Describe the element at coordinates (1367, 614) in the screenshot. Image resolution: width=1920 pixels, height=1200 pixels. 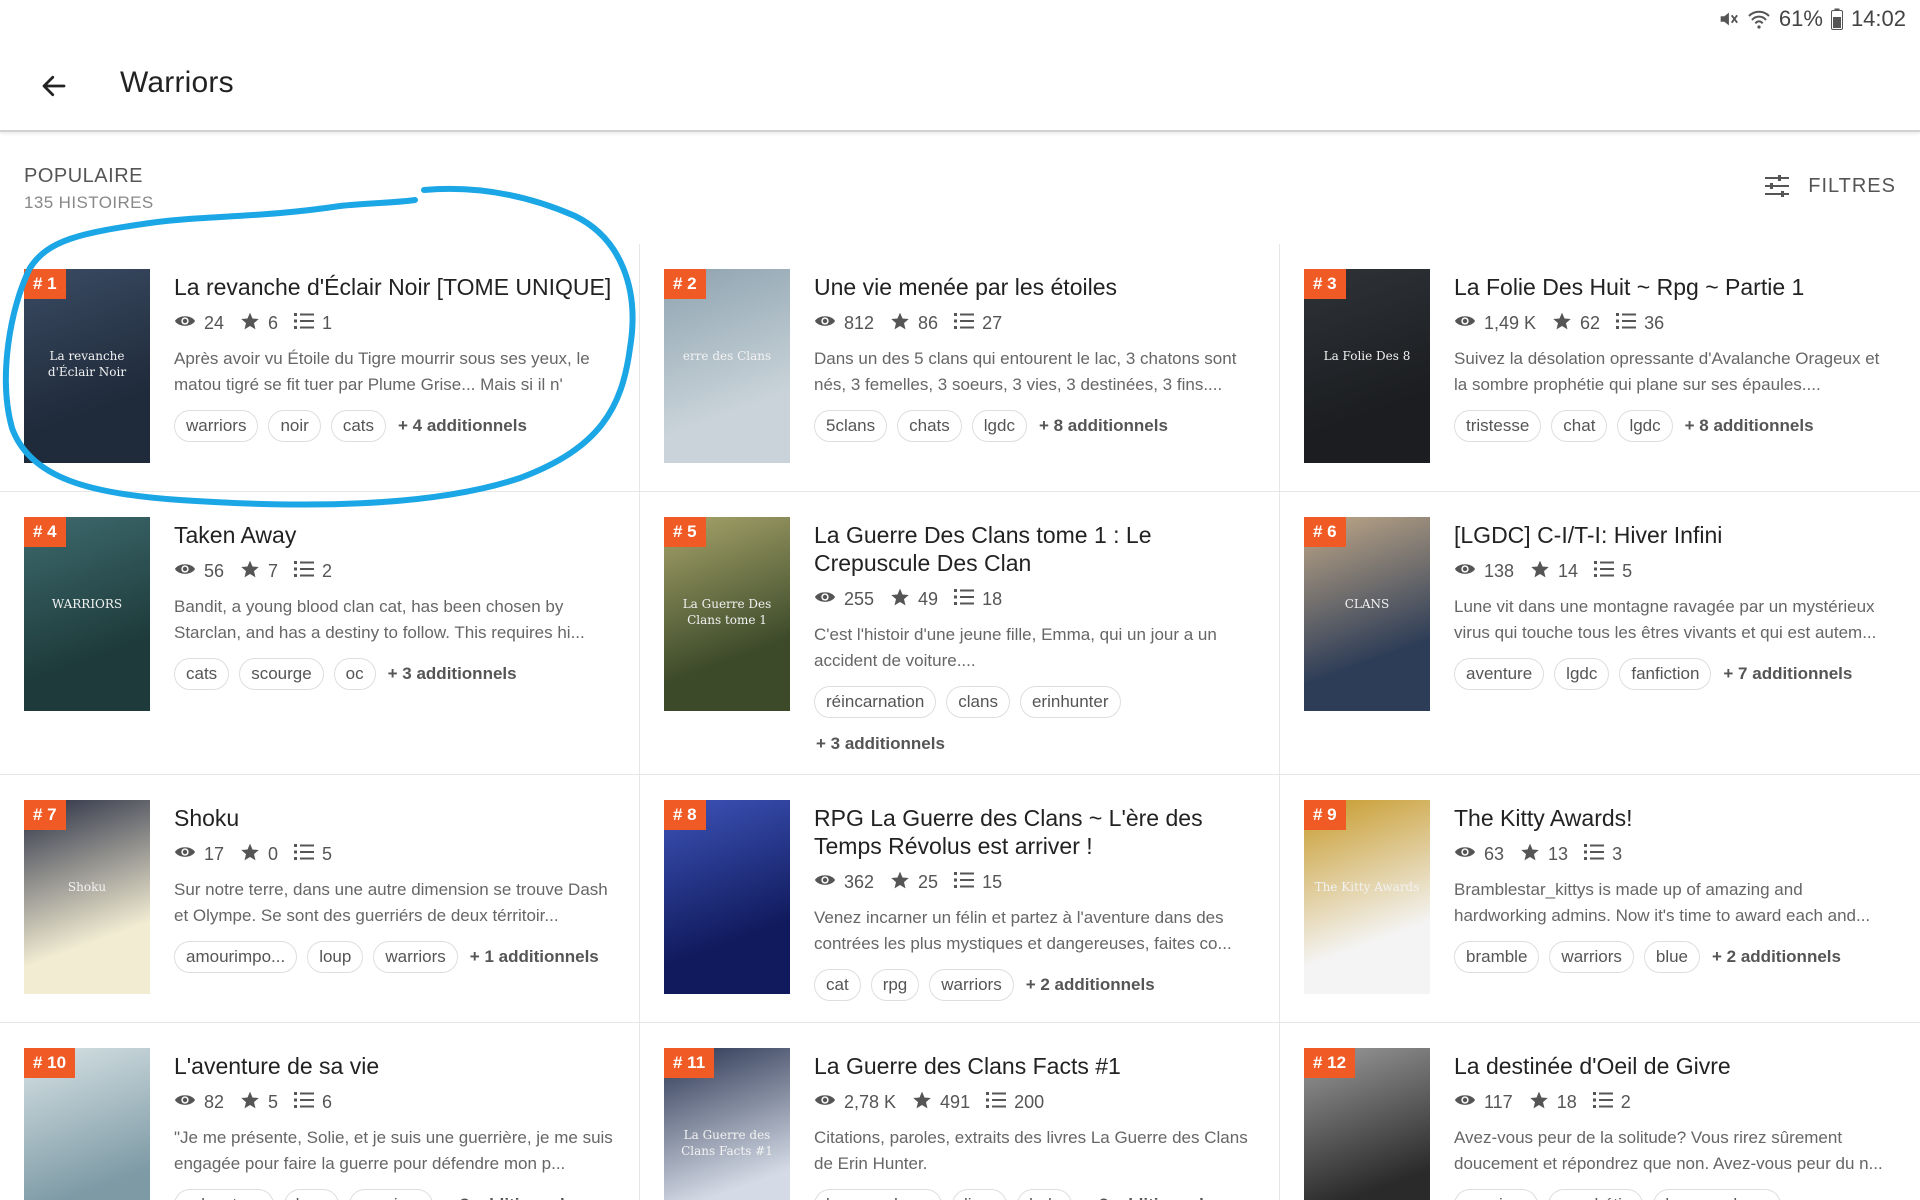
I see `story-cover: CLANS # 6` at that location.